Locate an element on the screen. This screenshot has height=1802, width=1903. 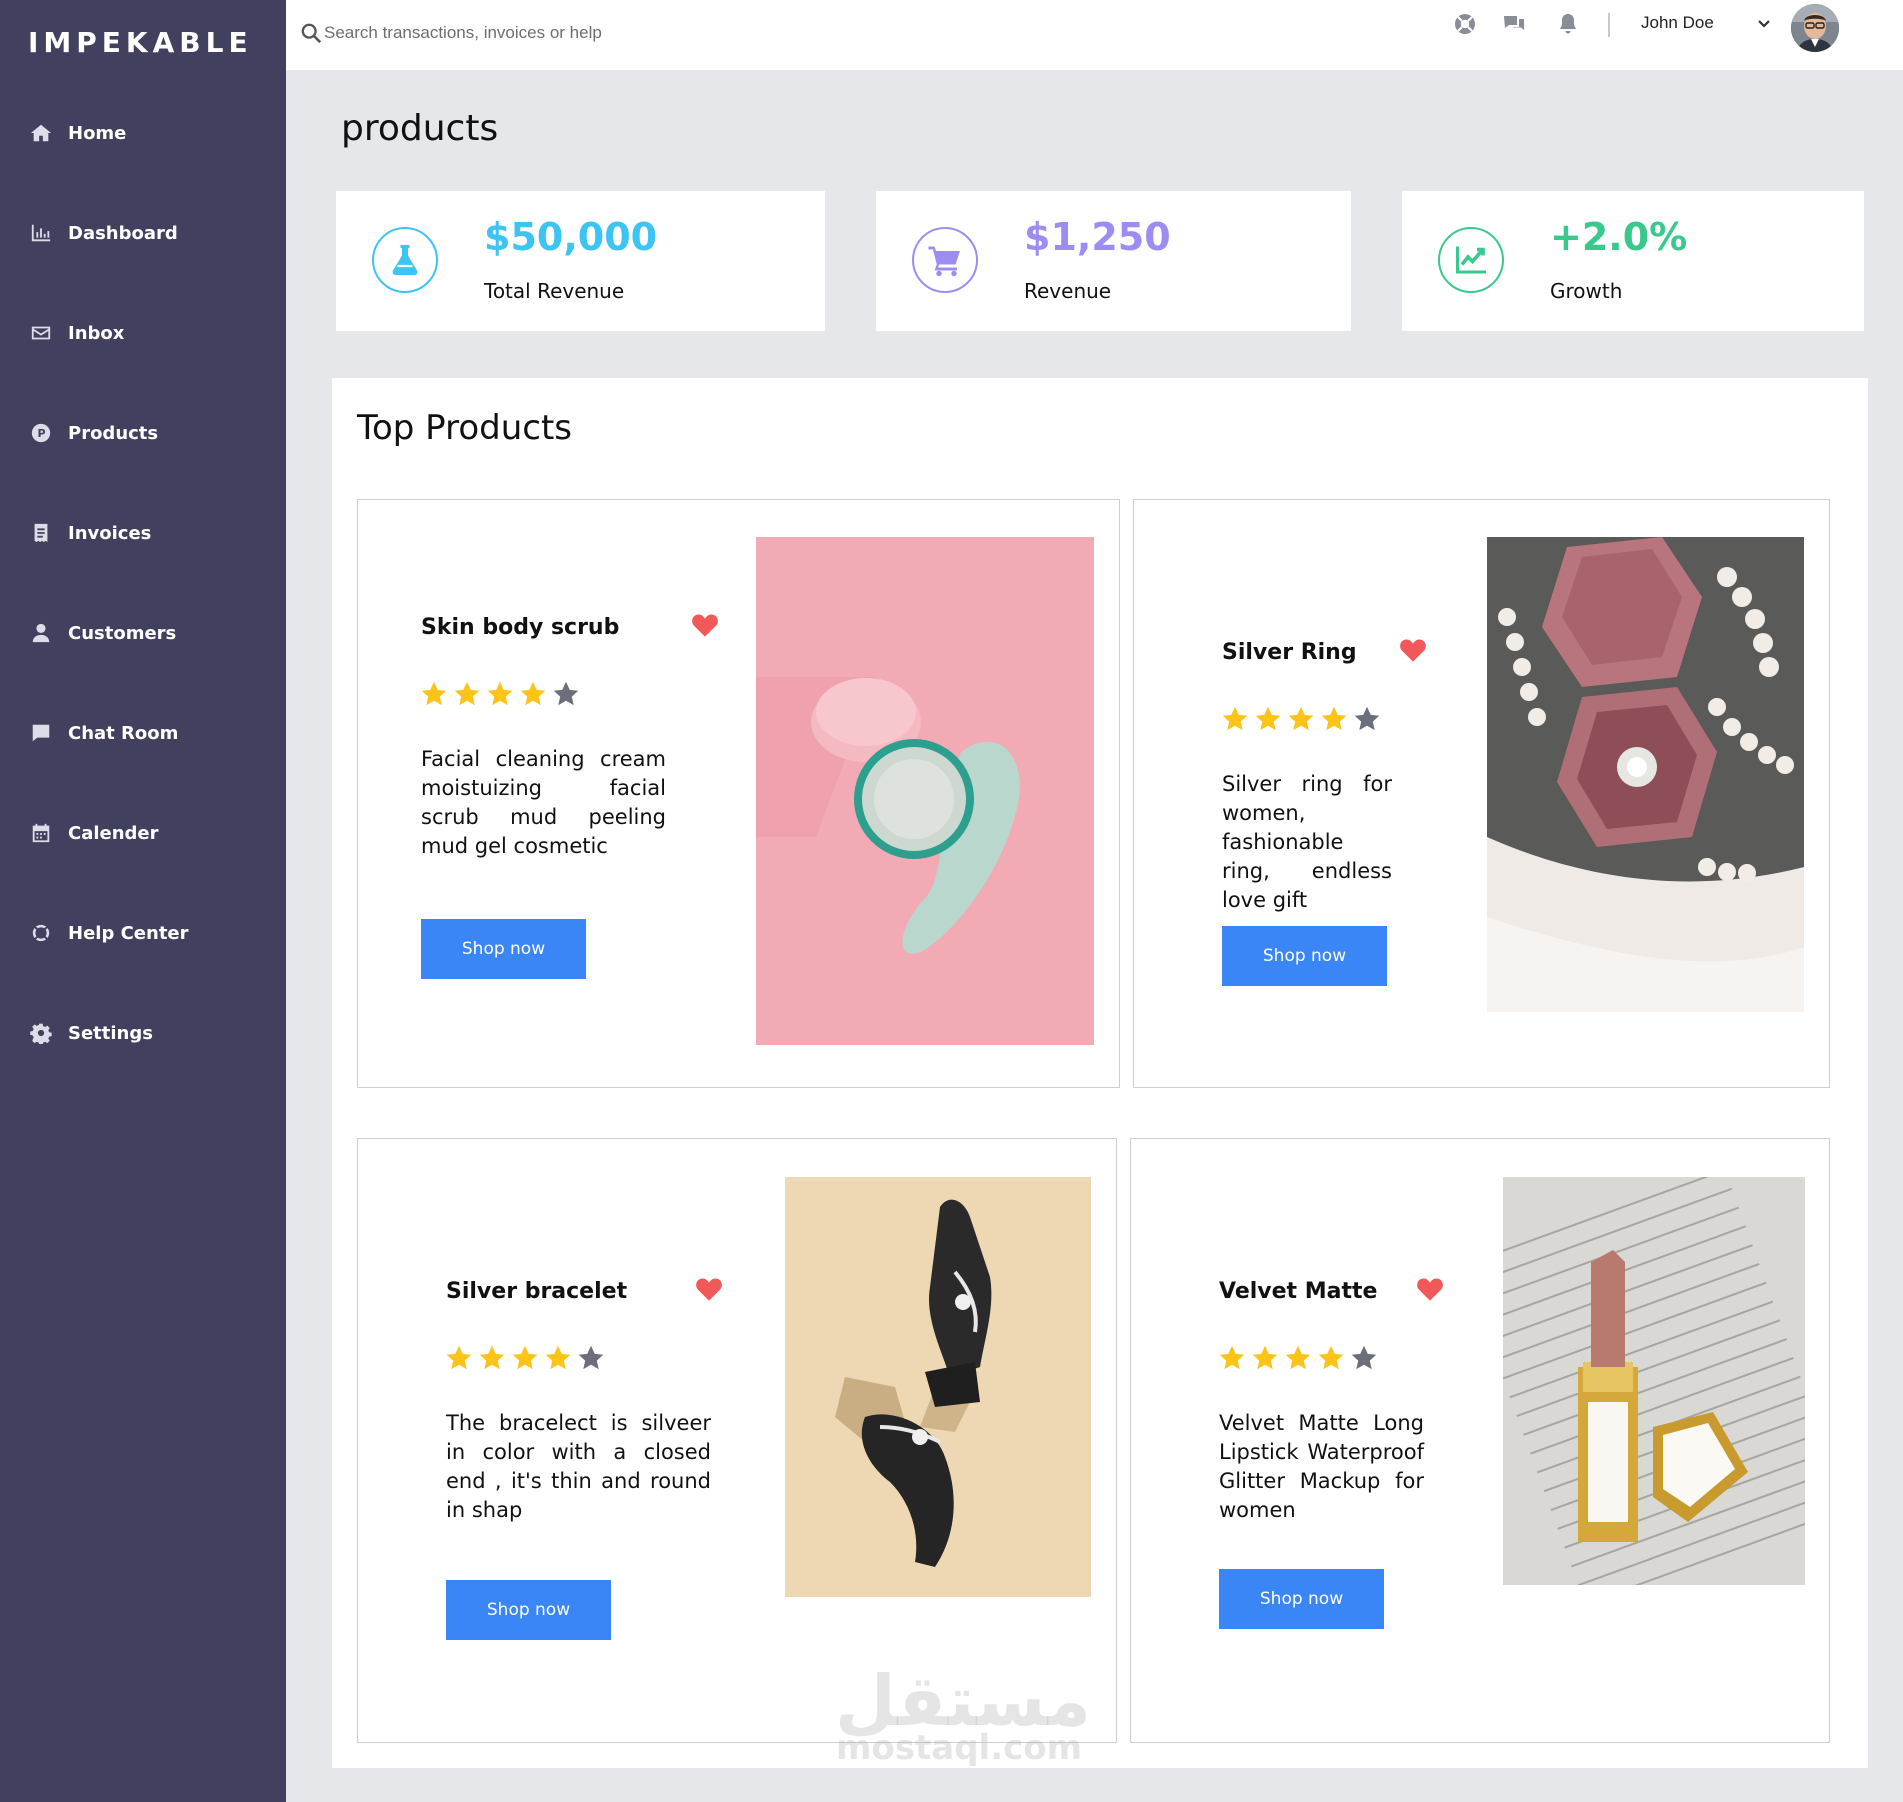
avatar is located at coordinates (1815, 28).